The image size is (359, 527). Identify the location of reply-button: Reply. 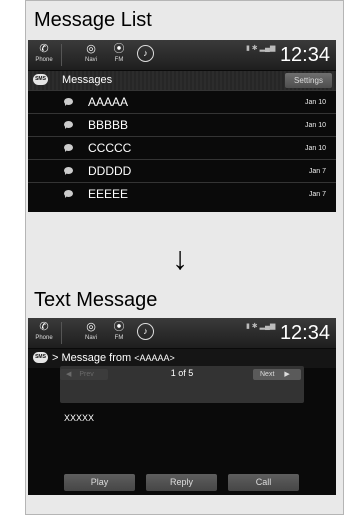
(181, 482).